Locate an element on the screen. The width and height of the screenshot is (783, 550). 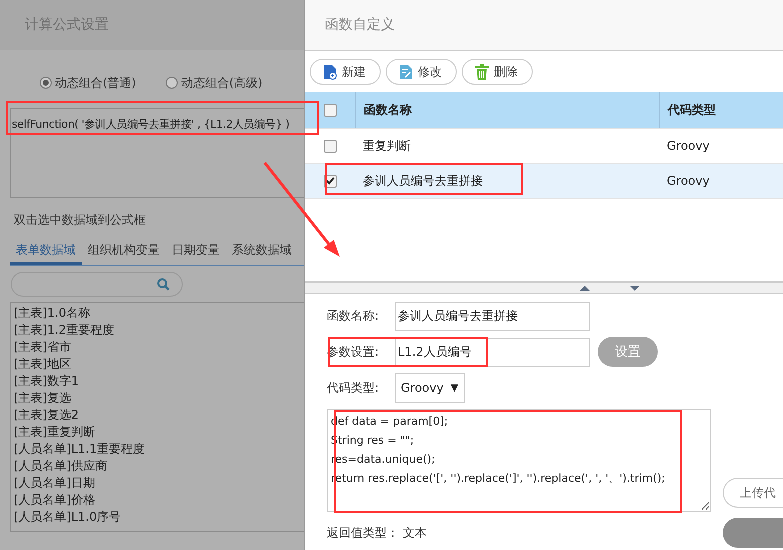
field-item: [主表]复选 is located at coordinates (157, 398).